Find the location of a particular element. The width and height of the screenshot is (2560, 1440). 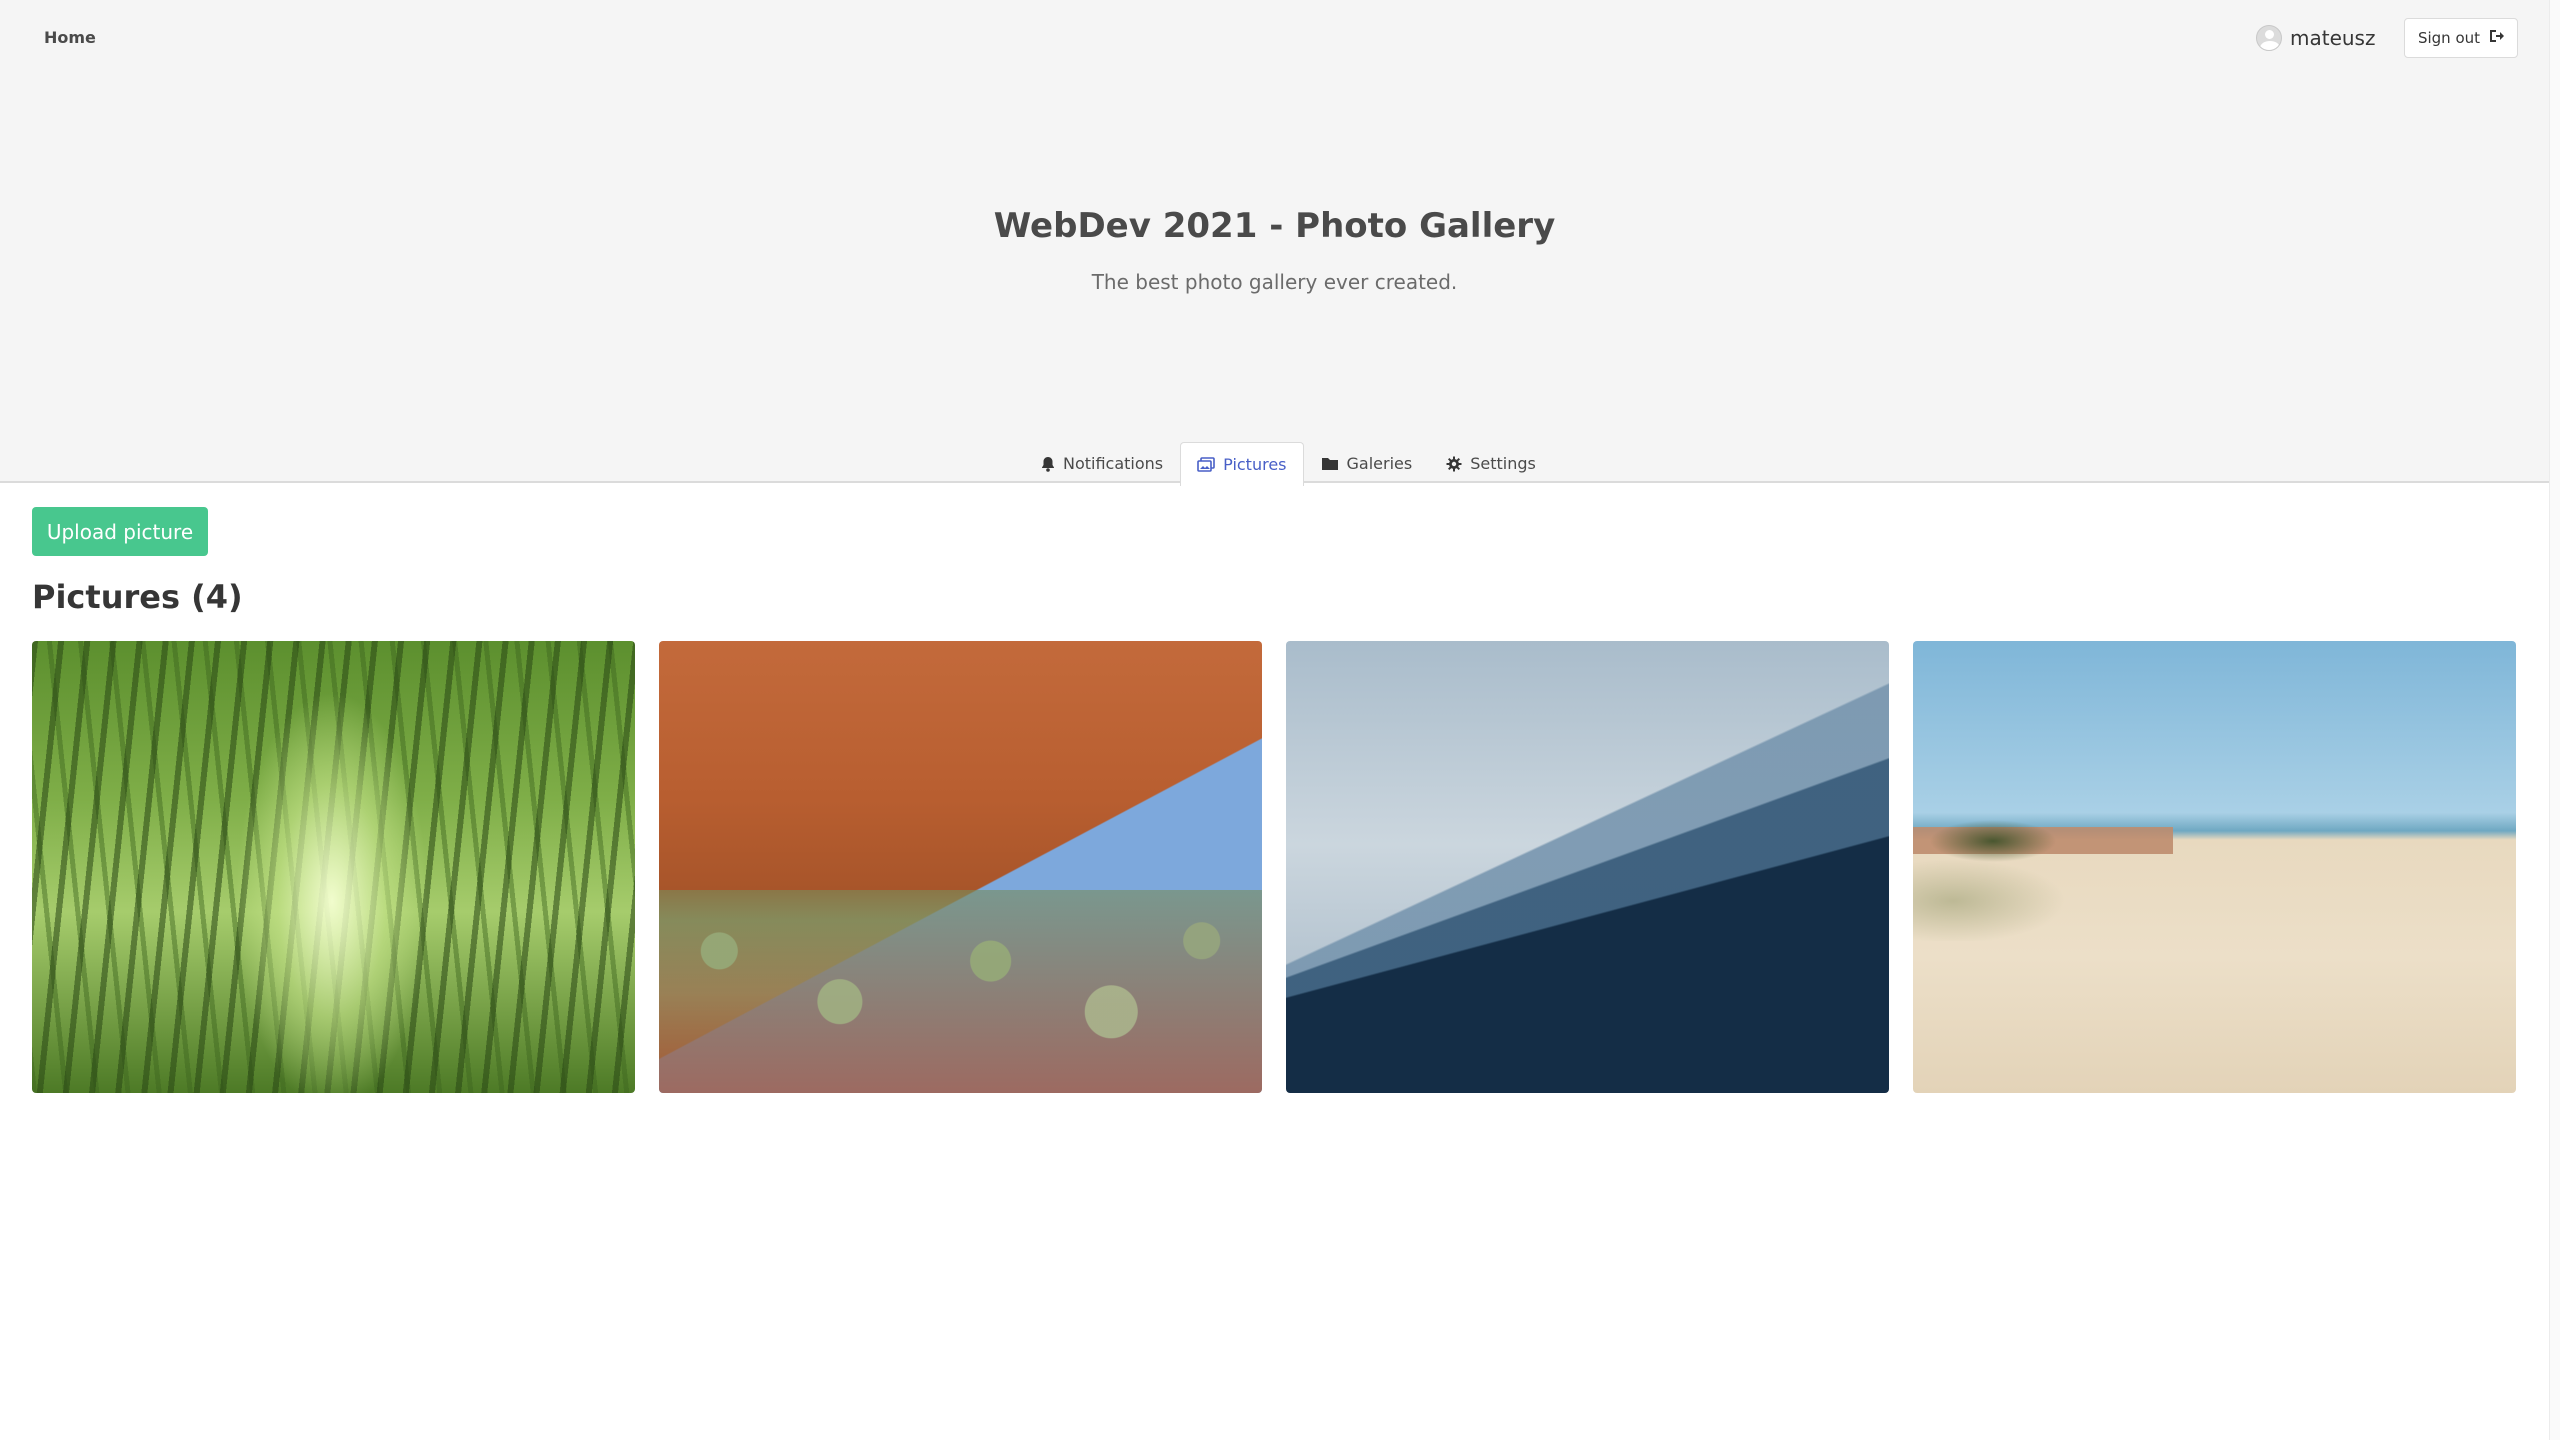

avatar is located at coordinates (2269, 38).